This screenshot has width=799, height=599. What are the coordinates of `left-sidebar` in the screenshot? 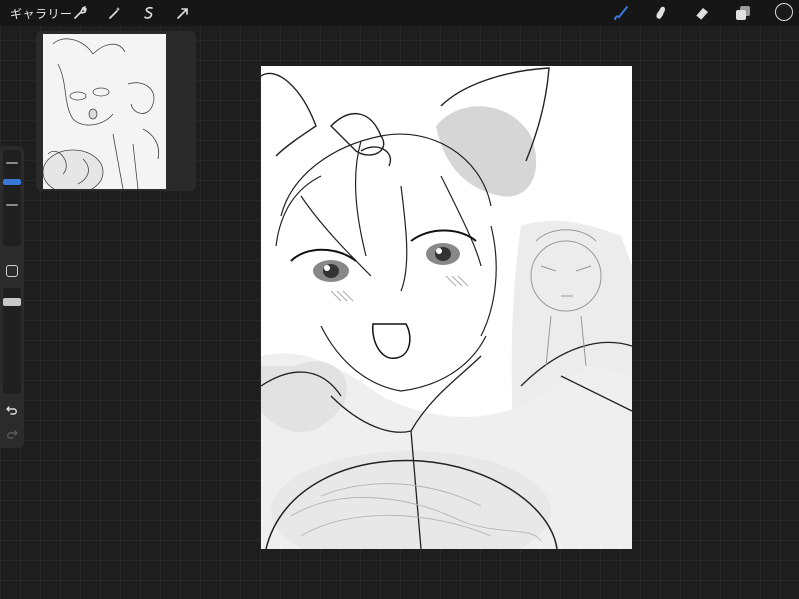 It's located at (12, 297).